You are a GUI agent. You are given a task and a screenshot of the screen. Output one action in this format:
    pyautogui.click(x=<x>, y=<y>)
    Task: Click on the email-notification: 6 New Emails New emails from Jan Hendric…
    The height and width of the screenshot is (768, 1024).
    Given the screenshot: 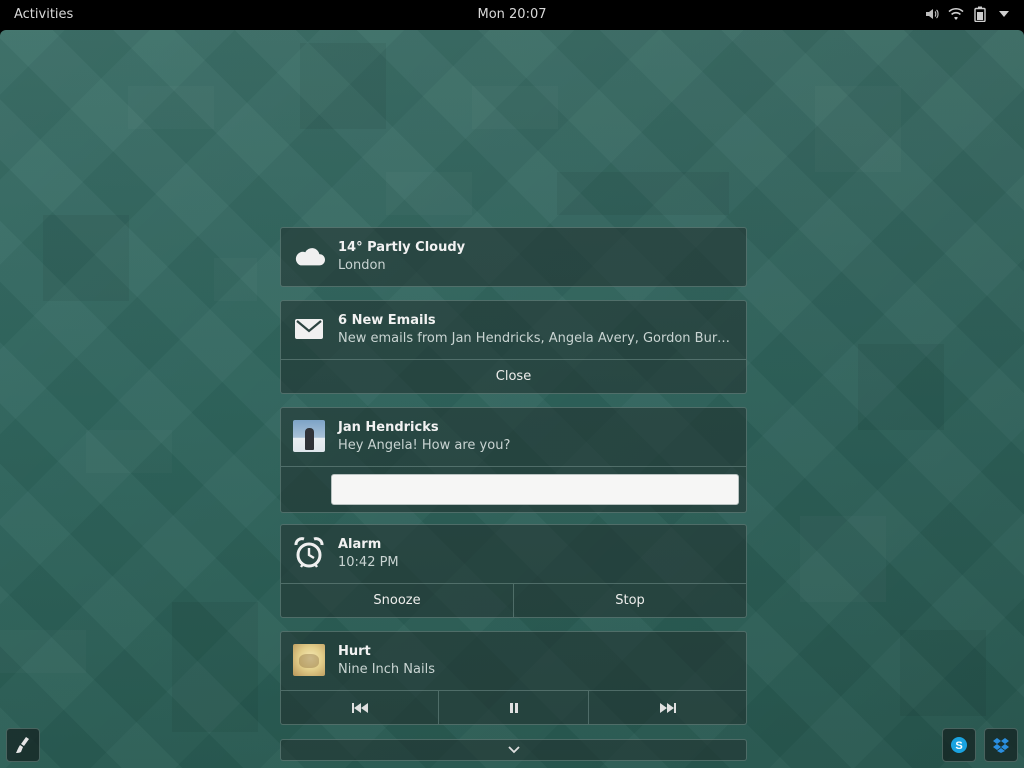 What is the action you would take?
    pyautogui.click(x=513, y=347)
    